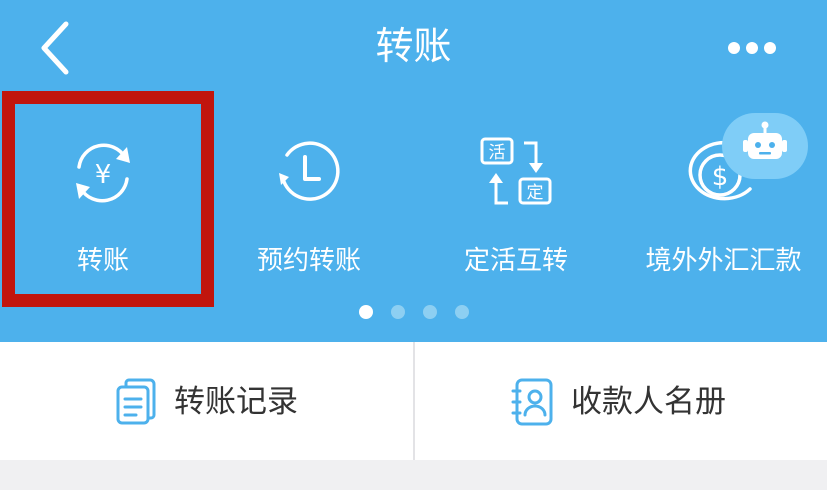 Image resolution: width=827 pixels, height=490 pixels. I want to click on assistant-button, so click(765, 146).